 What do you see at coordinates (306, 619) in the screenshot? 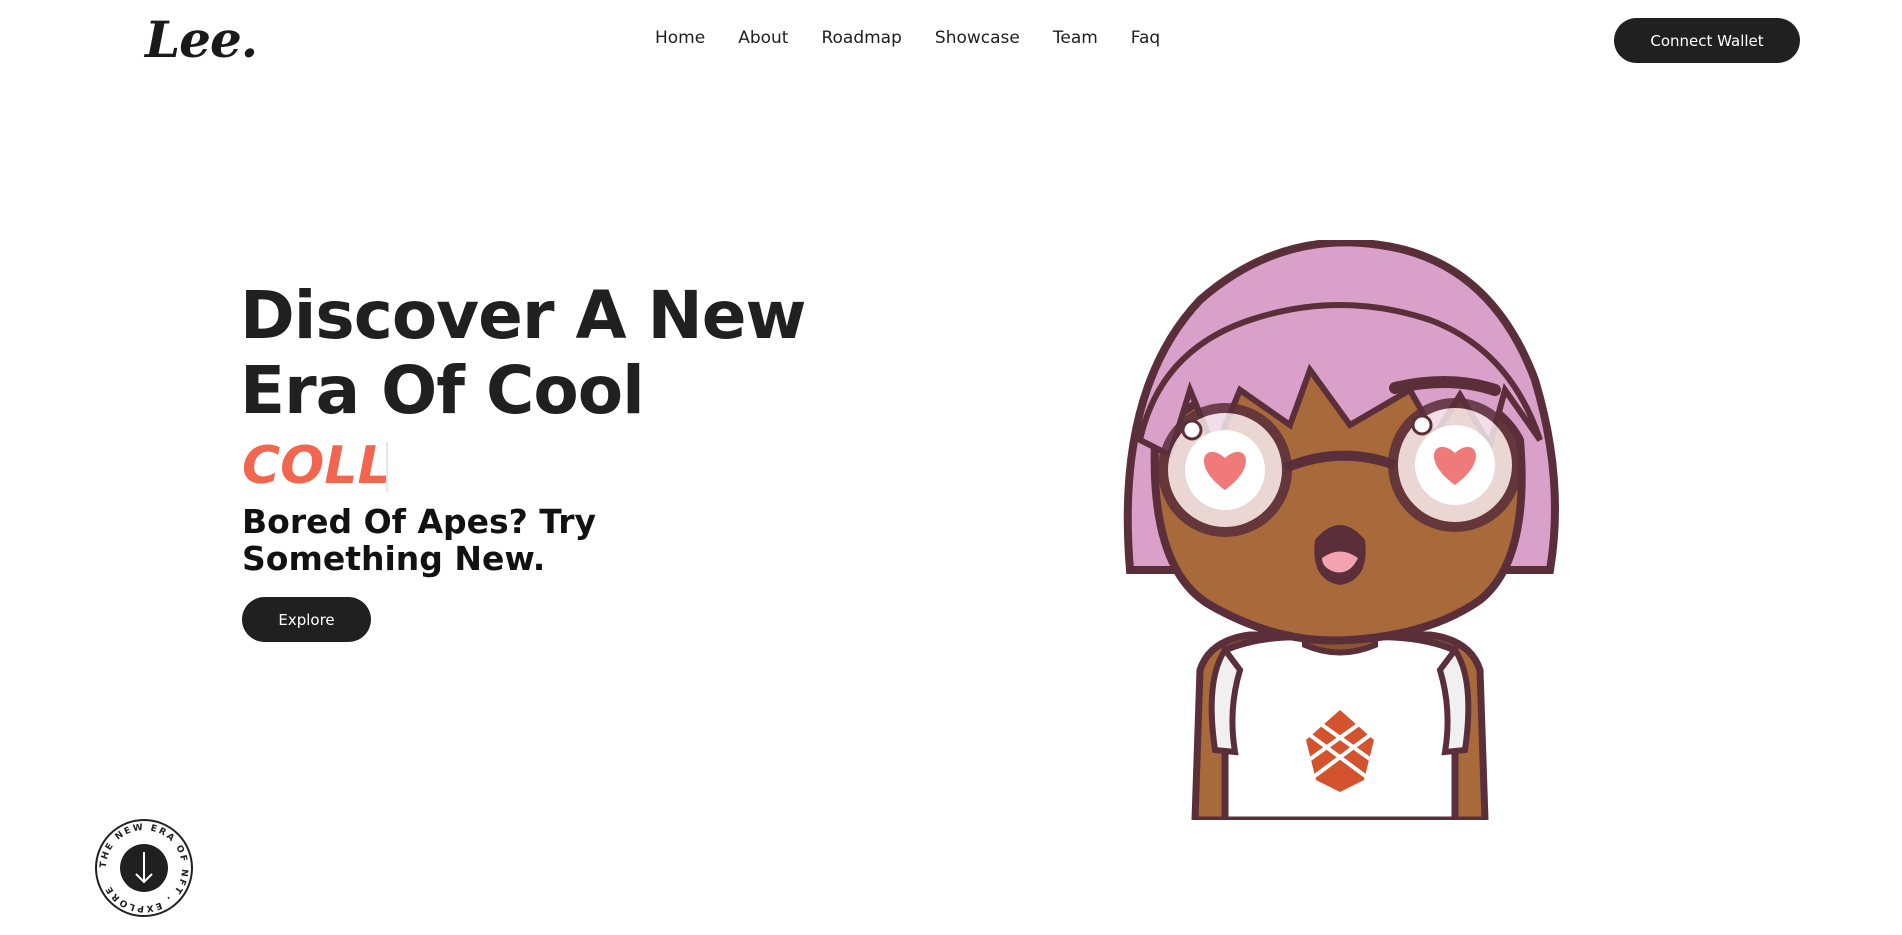
I see `explore-button: Explore` at bounding box center [306, 619].